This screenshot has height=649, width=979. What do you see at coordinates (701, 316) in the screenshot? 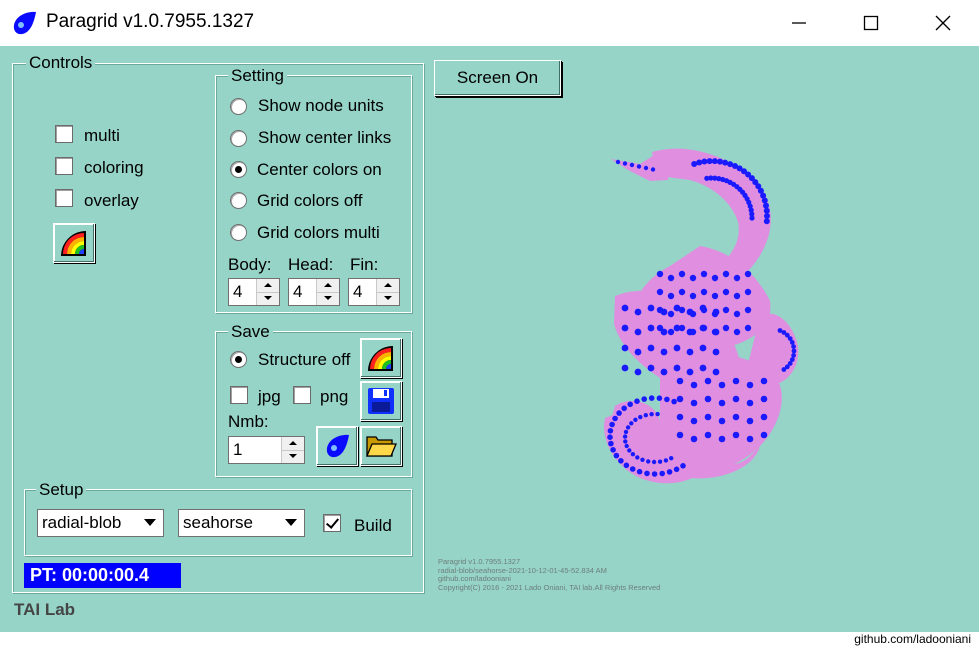
I see `seahorse-image` at bounding box center [701, 316].